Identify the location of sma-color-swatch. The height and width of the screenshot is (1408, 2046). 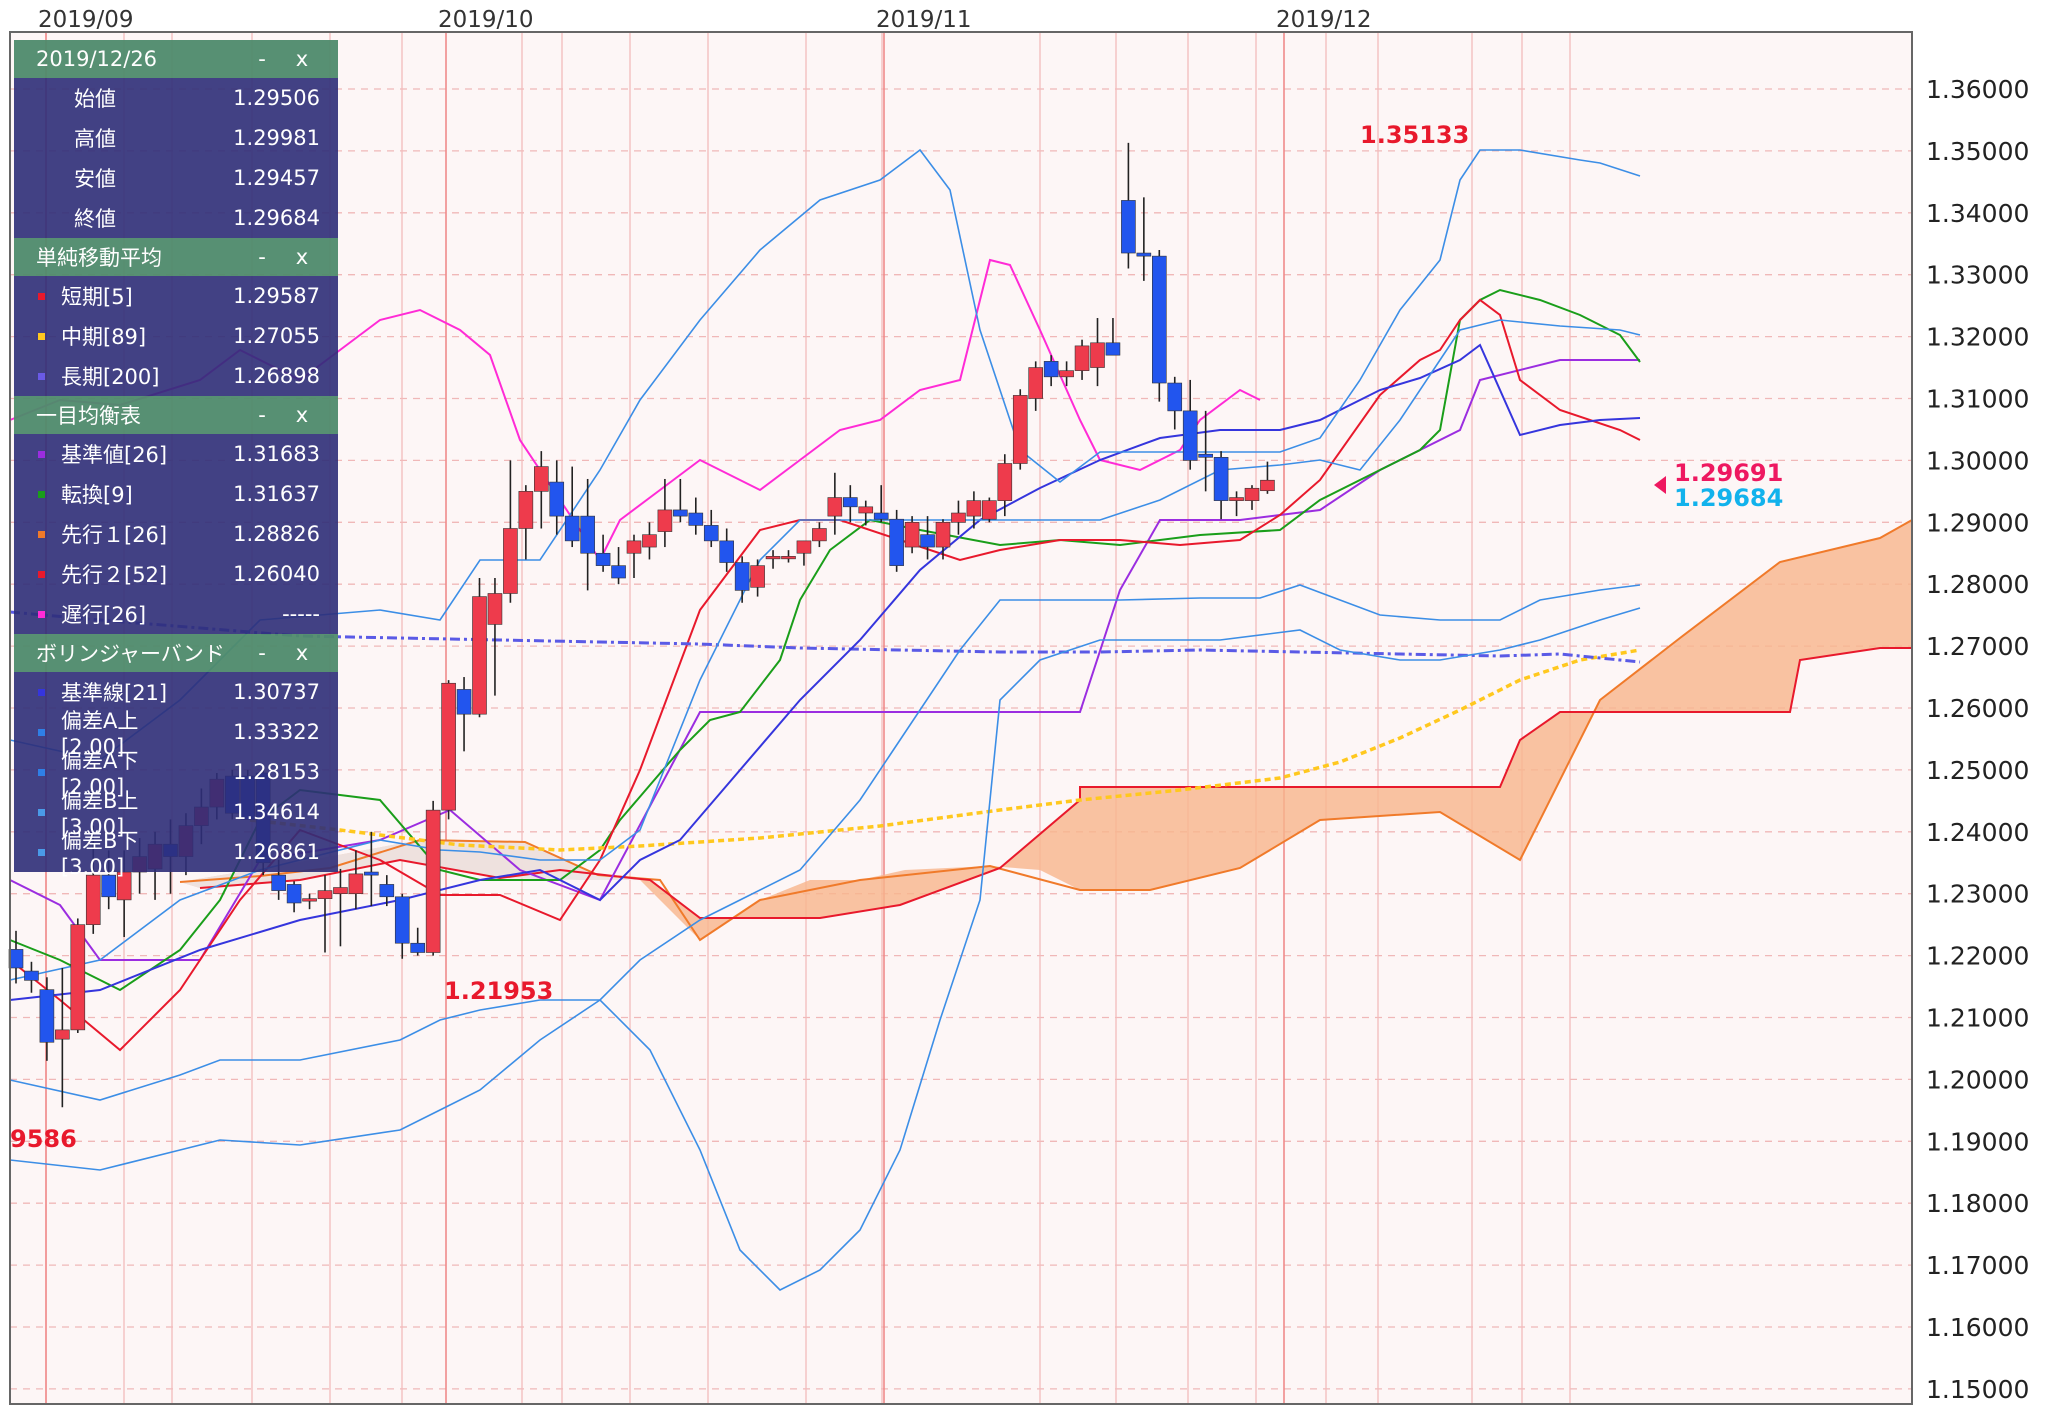
(41, 296).